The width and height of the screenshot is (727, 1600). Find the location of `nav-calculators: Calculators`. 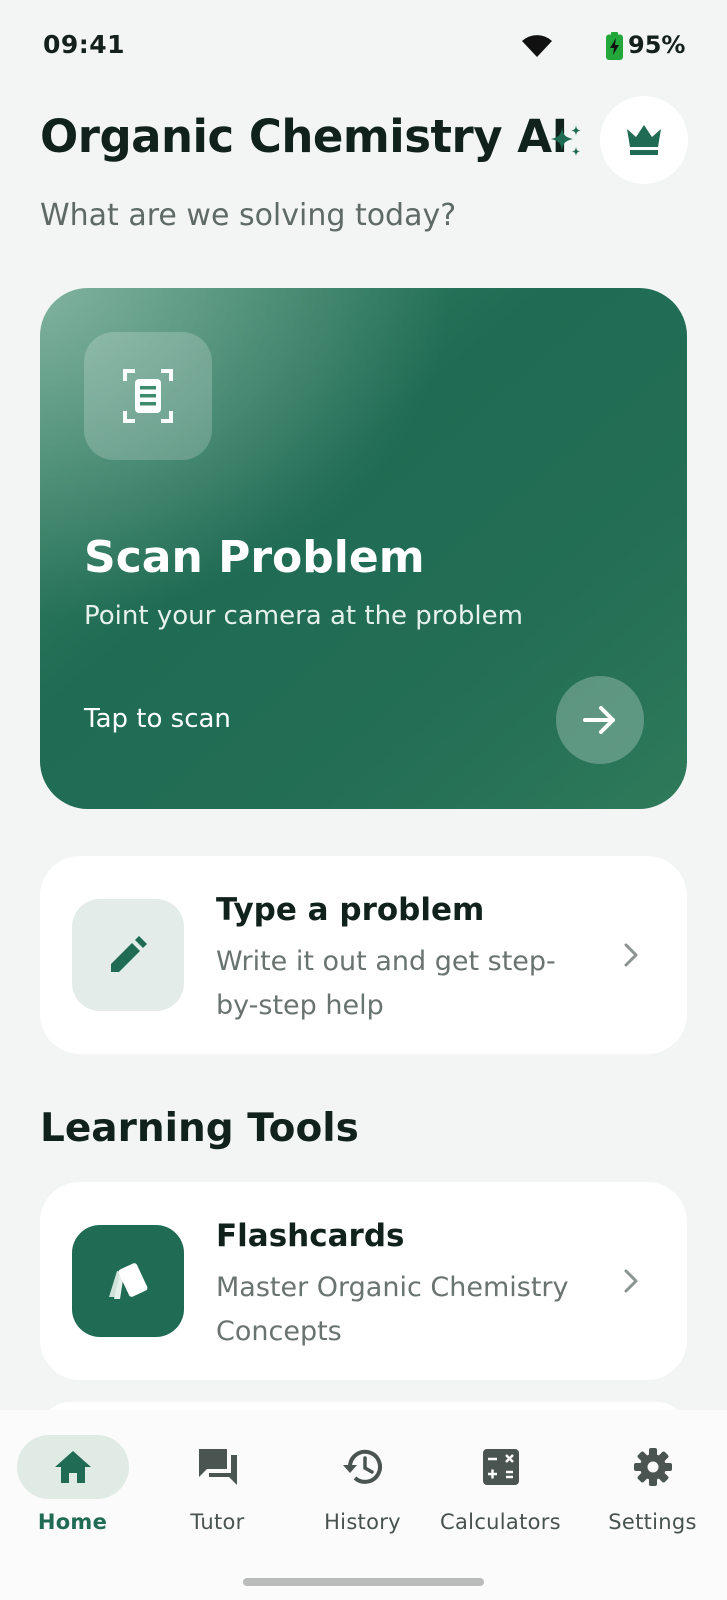

nav-calculators: Calculators is located at coordinates (500, 1480).